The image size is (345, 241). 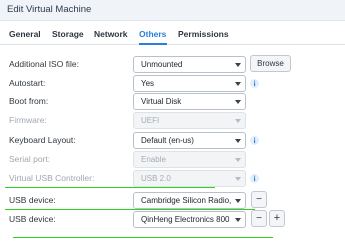 What do you see at coordinates (28, 120) in the screenshot?
I see `firmware-label: Firmware:` at bounding box center [28, 120].